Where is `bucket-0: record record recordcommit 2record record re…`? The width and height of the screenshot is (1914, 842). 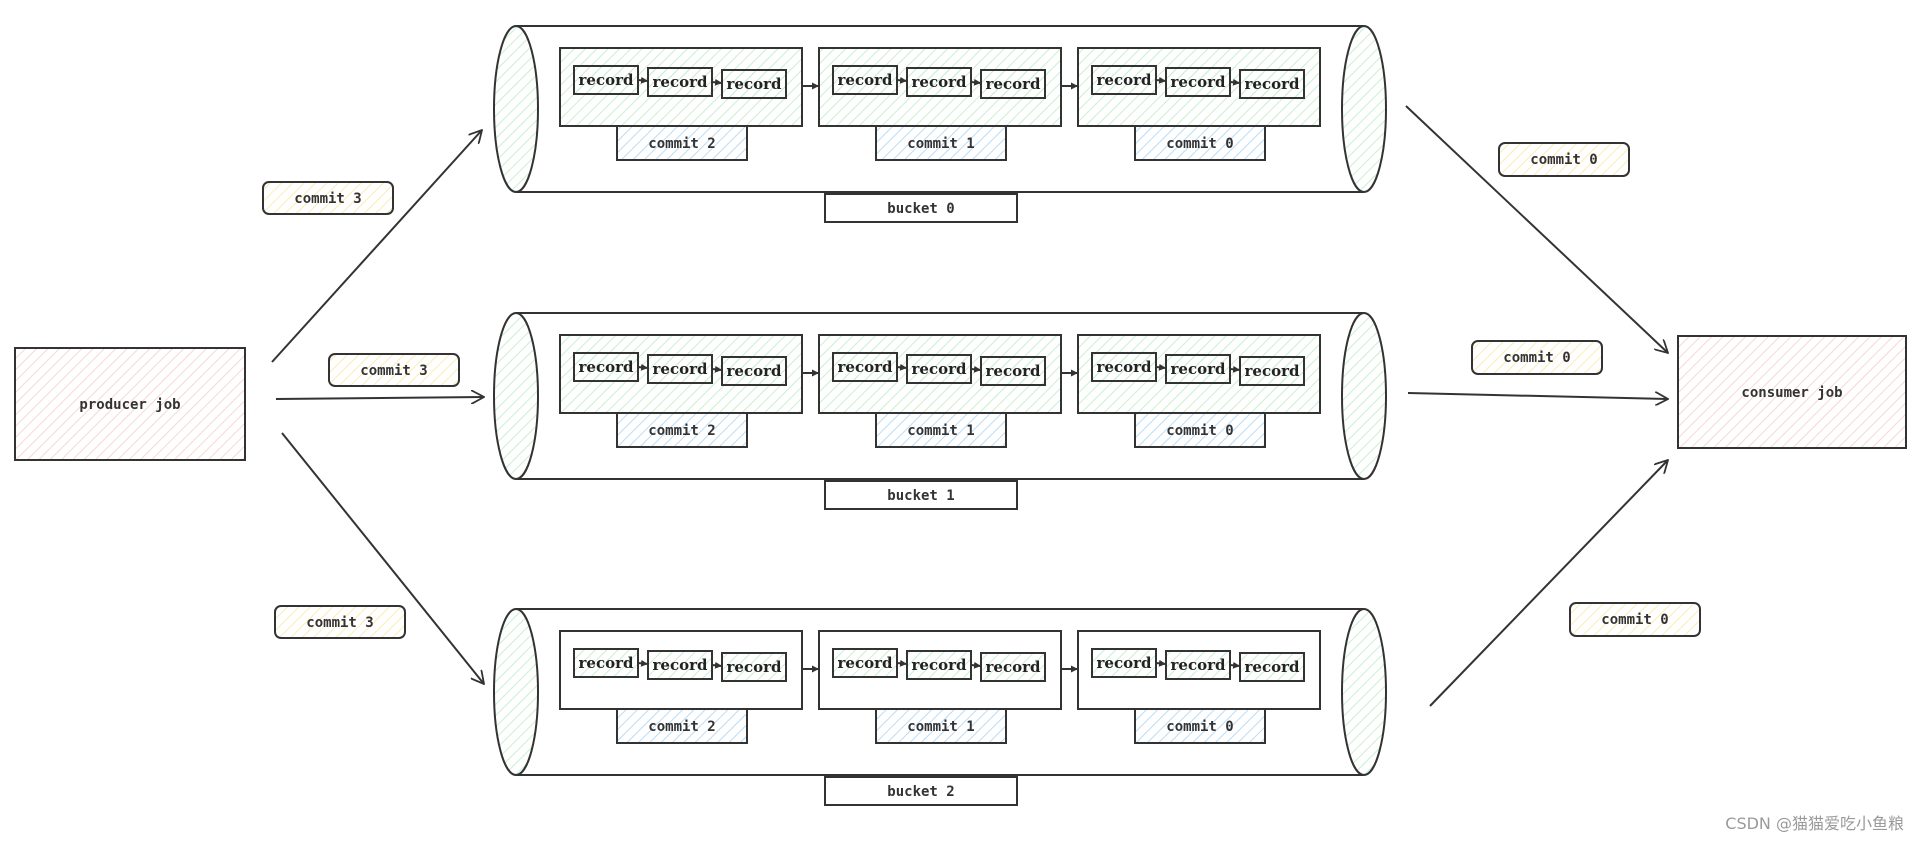
bucket-0: record record recordcommit 2record record re… is located at coordinates (940, 124).